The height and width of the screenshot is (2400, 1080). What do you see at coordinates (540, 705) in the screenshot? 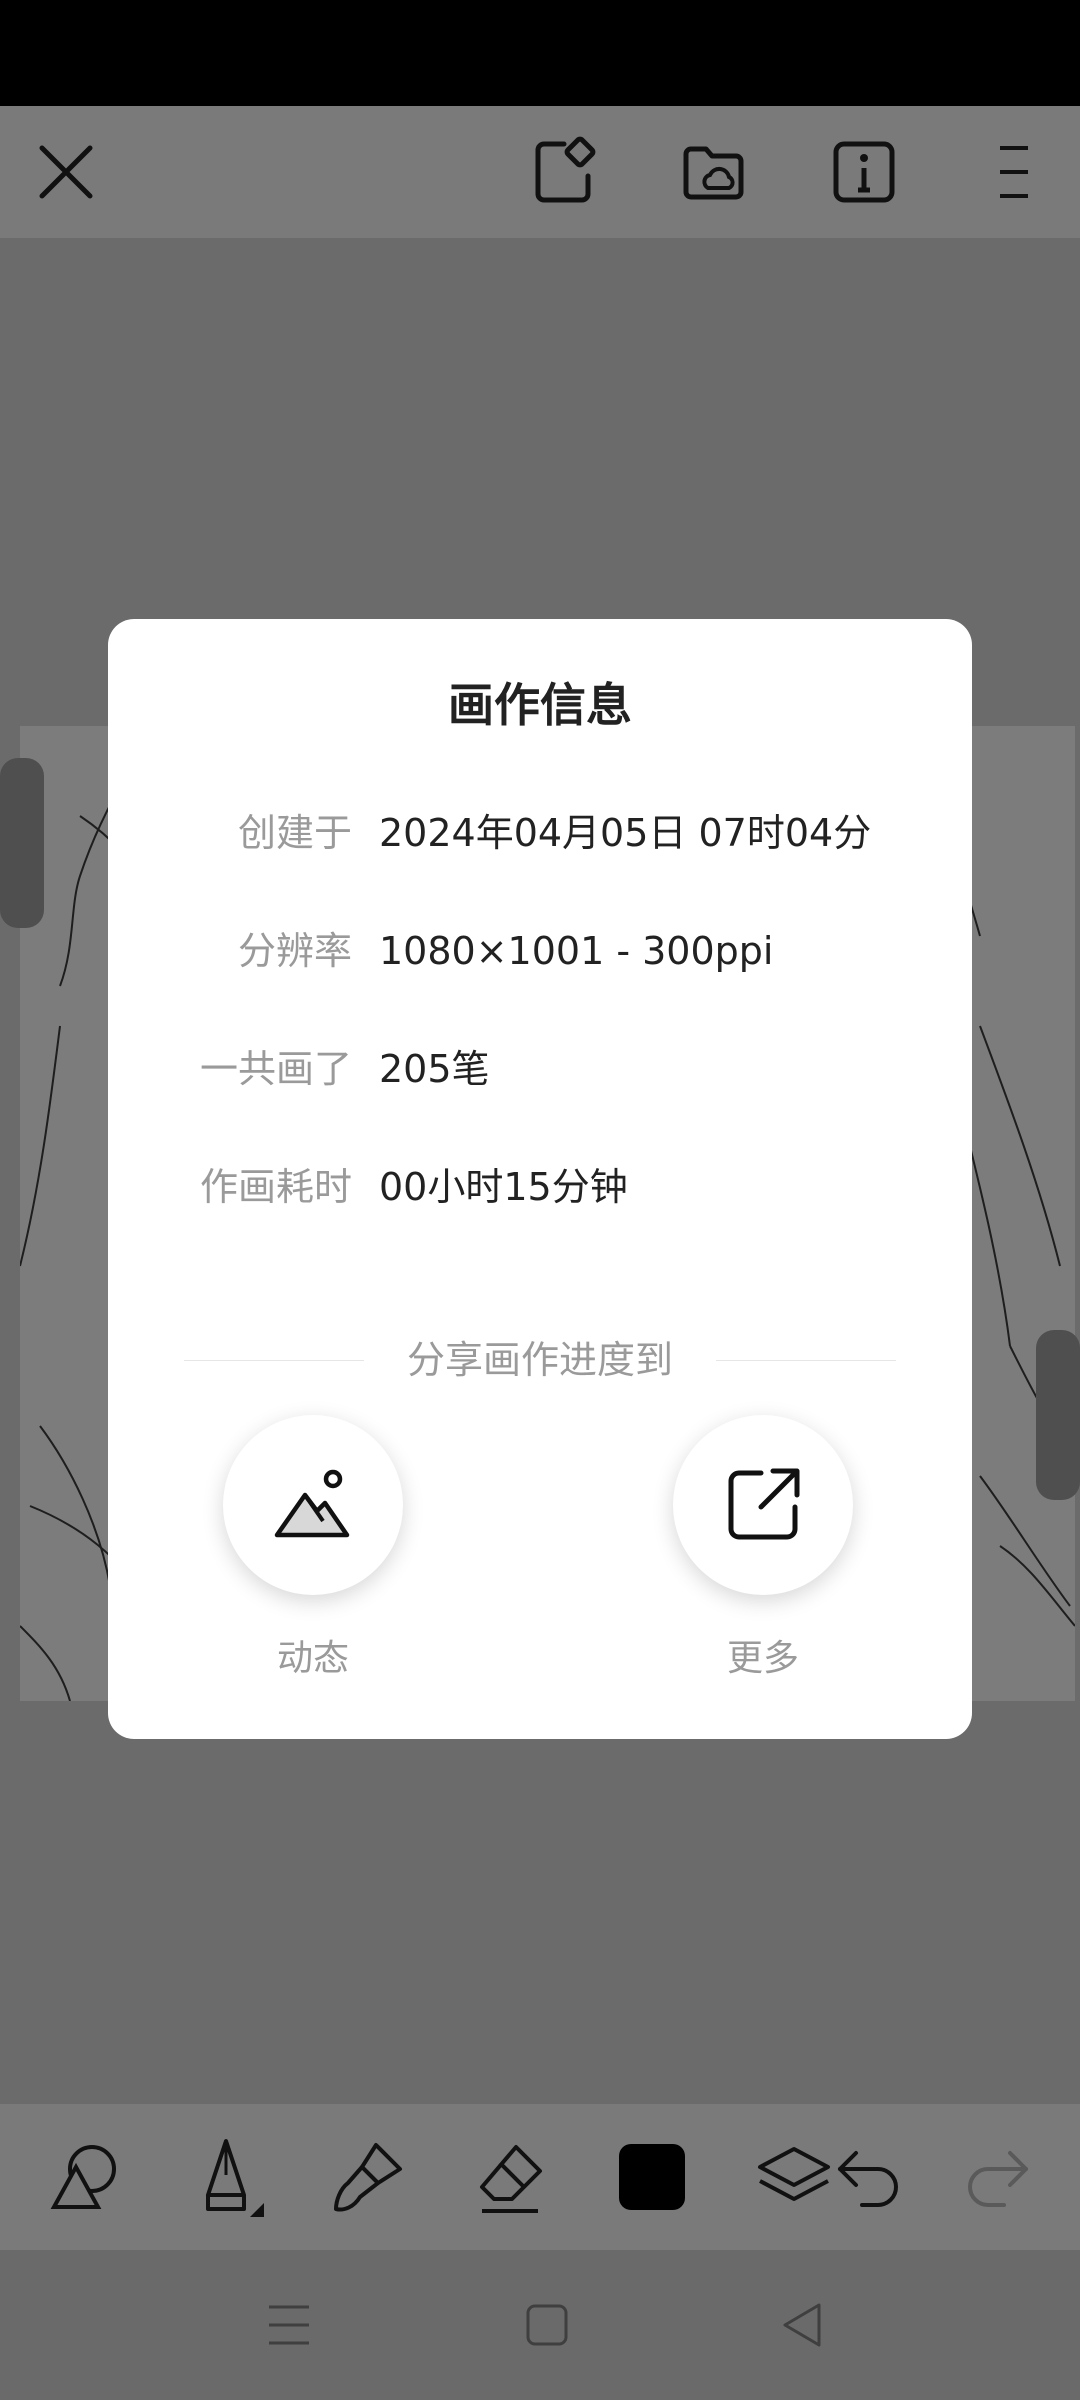
I see `dialog-title: 画作信息` at bounding box center [540, 705].